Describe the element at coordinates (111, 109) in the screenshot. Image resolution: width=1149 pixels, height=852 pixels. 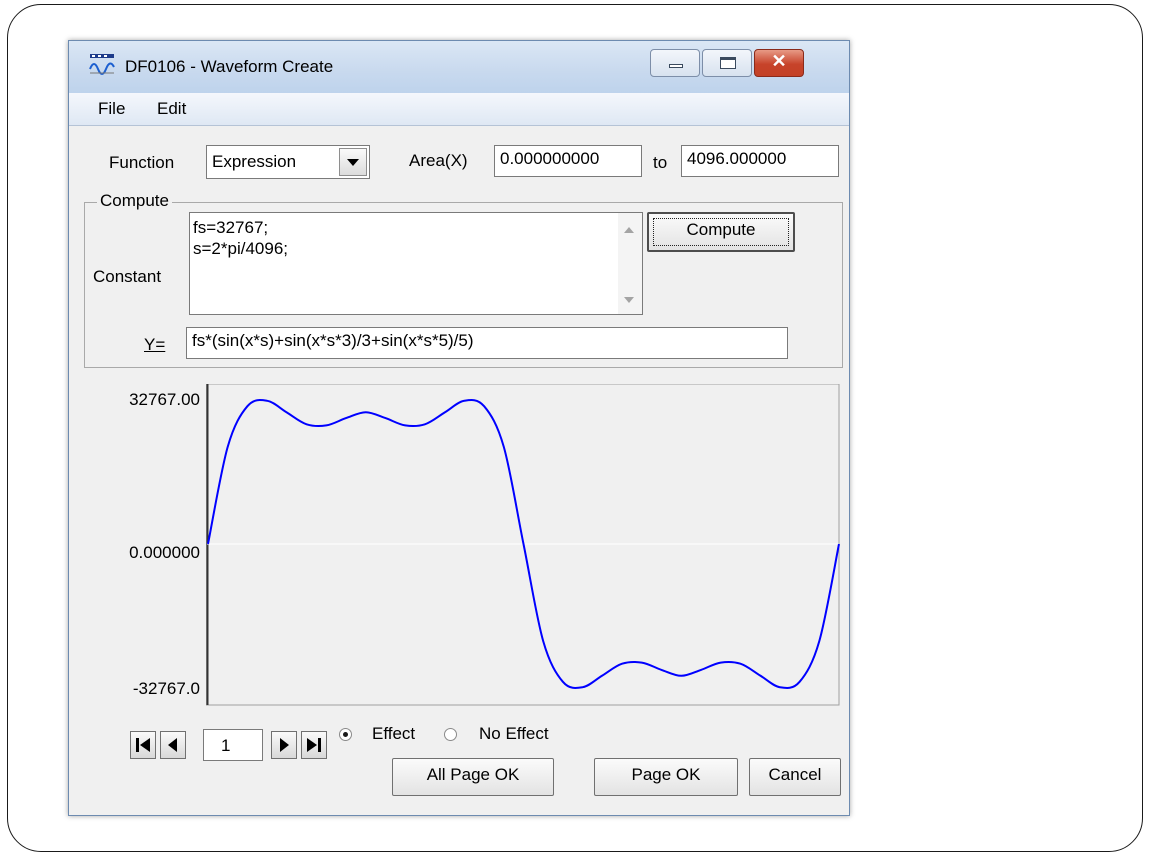
I see `menu-file: File` at that location.